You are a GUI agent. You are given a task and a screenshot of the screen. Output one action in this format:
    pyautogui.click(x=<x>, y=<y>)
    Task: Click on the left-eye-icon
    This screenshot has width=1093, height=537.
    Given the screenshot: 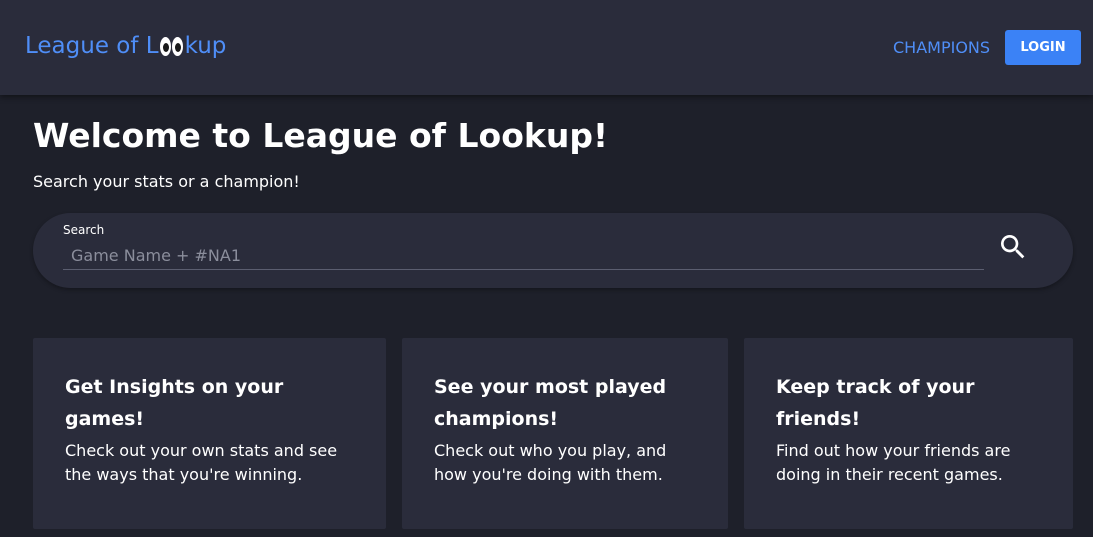 What is the action you would take?
    pyautogui.click(x=165, y=46)
    